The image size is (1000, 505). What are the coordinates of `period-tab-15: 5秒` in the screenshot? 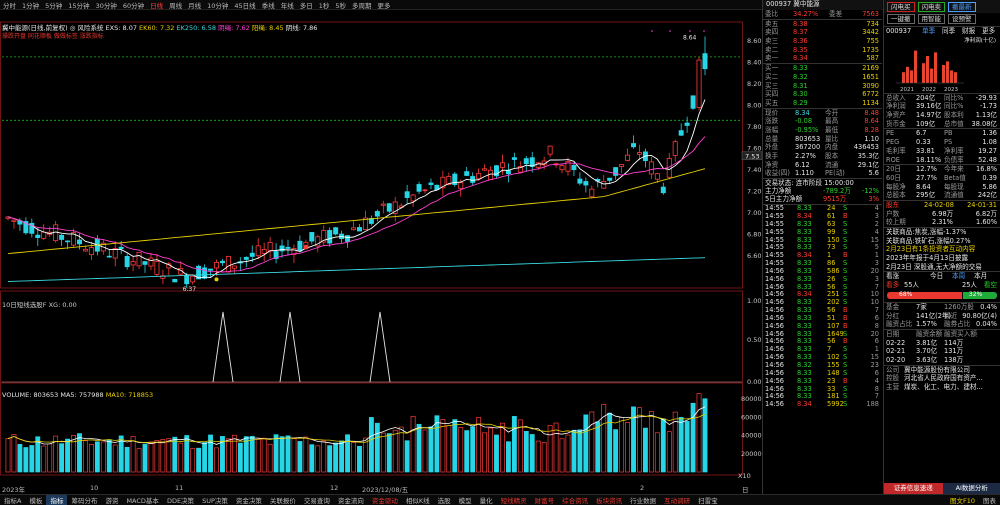 It's located at (340, 5).